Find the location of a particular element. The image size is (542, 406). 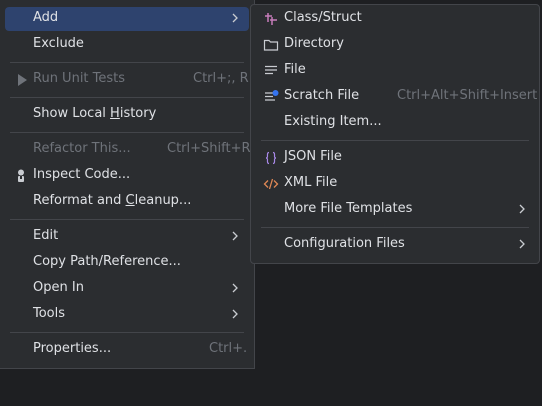

submenu-item-label: XML File is located at coordinates (311, 182).